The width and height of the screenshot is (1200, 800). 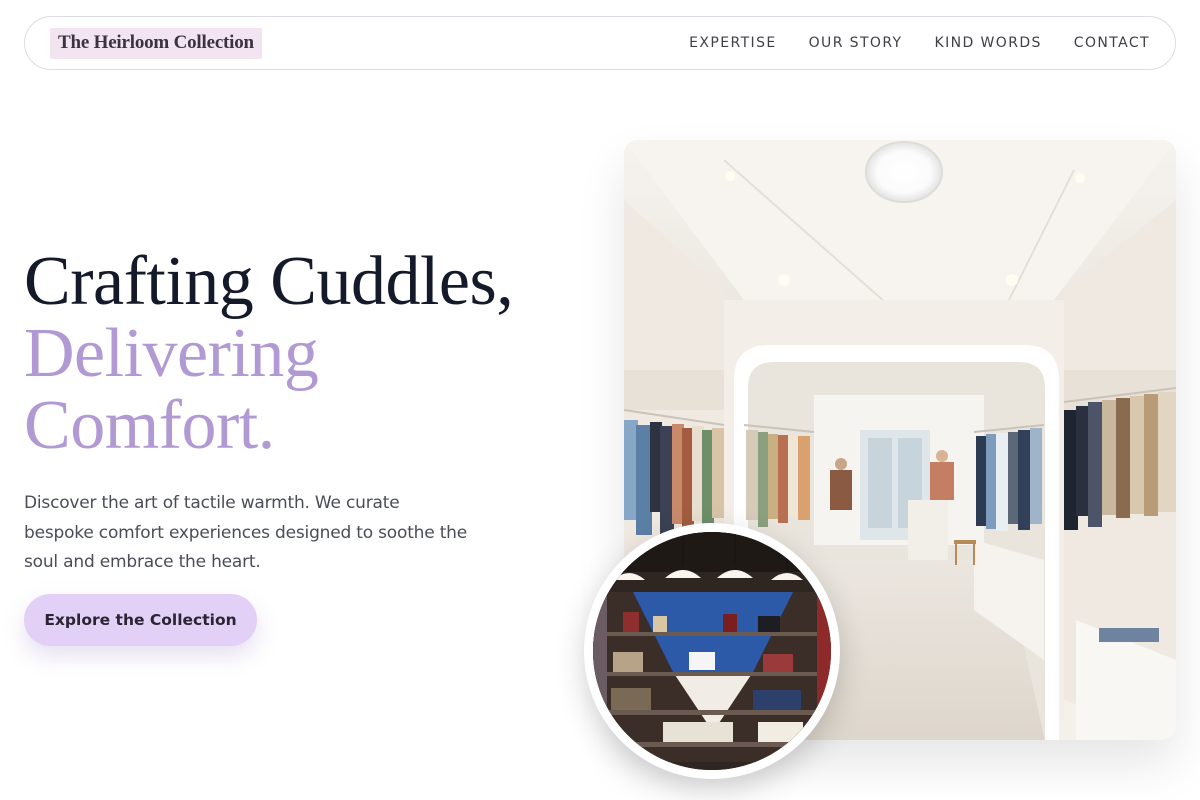 What do you see at coordinates (732, 43) in the screenshot?
I see `nav-link-expertise: EXPERTISE` at bounding box center [732, 43].